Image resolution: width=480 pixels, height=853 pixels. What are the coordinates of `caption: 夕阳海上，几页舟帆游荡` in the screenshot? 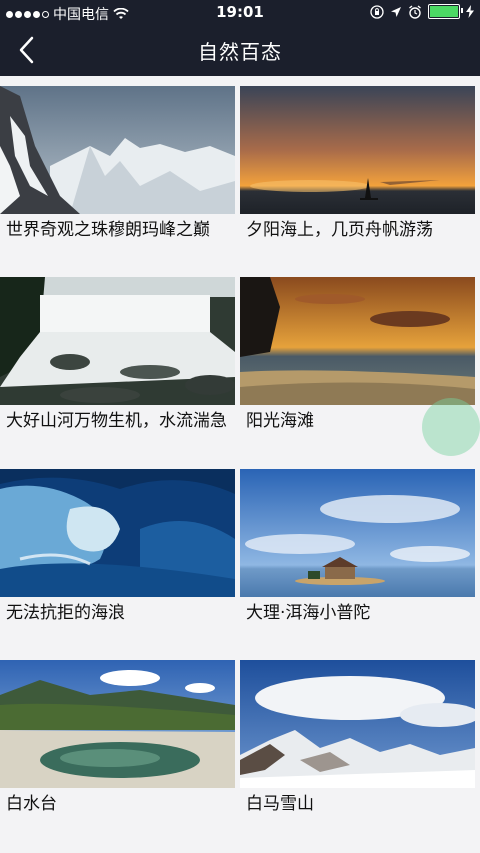 It's located at (339, 230).